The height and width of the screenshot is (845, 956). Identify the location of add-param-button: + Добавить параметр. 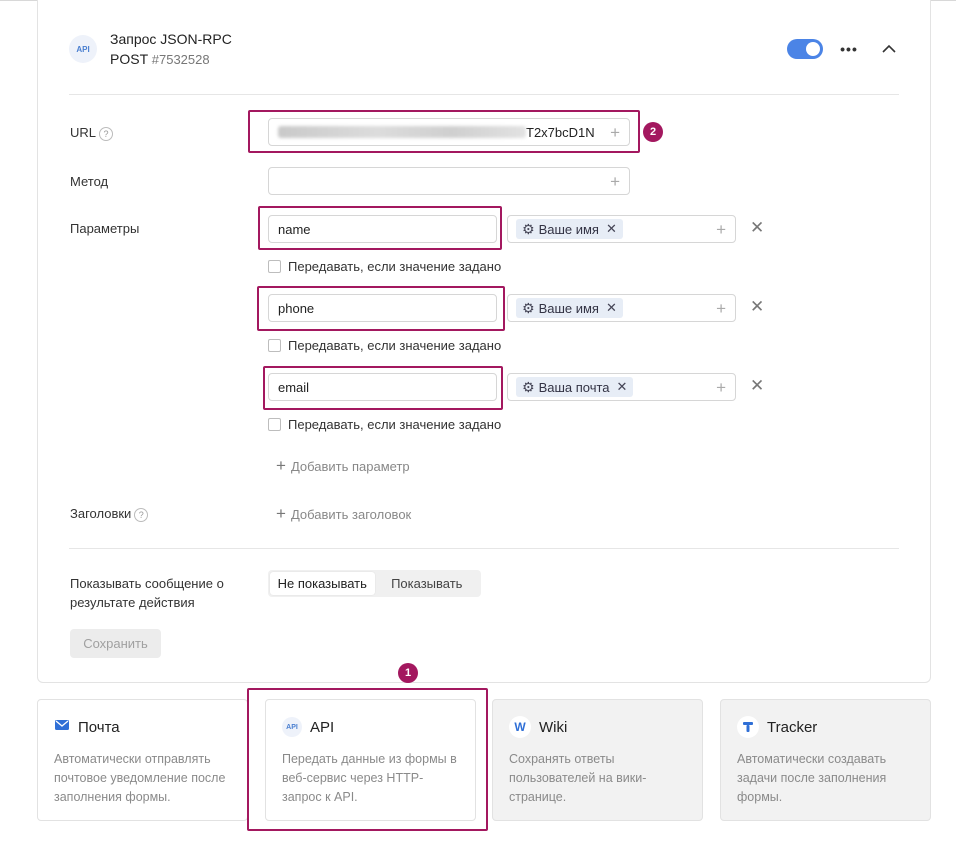
(343, 466).